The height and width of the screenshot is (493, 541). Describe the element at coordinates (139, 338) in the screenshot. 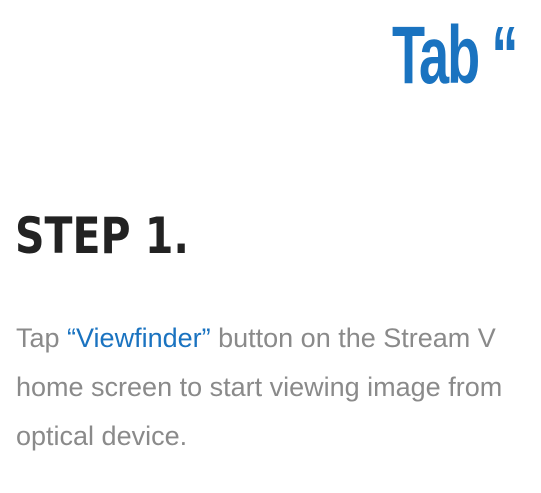

I see `viewfinder-highlight: “Viewfinder”` at that location.